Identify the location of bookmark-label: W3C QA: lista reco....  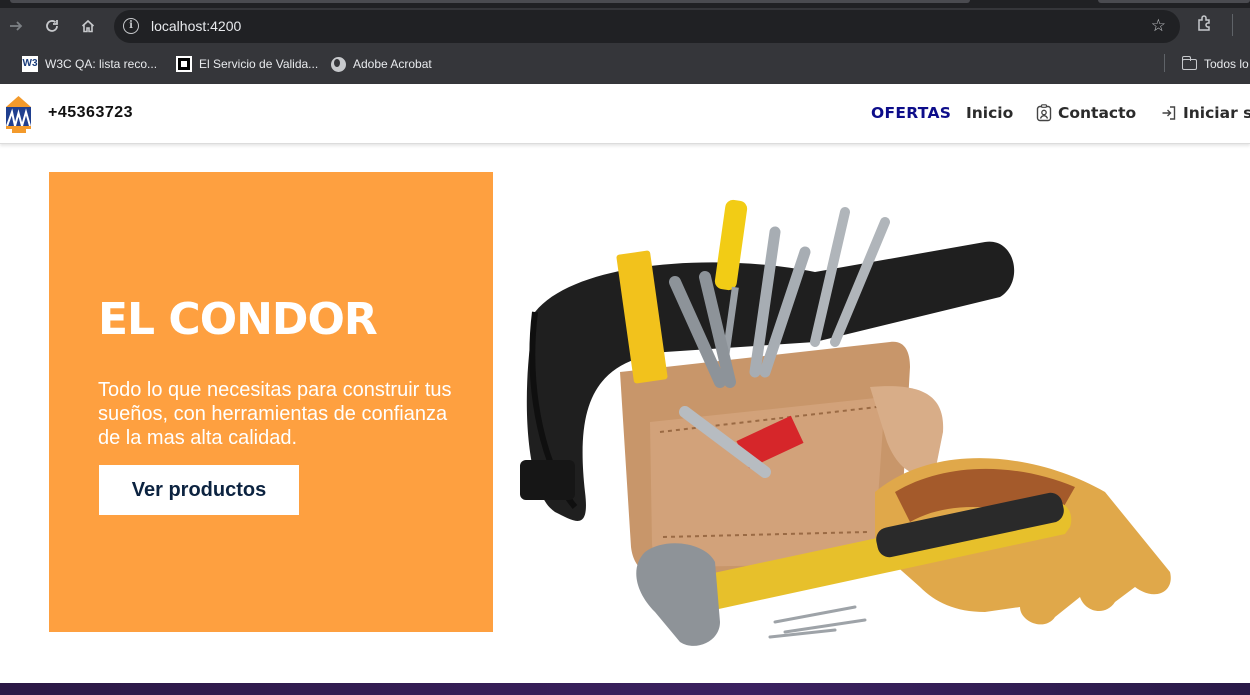
(101, 64).